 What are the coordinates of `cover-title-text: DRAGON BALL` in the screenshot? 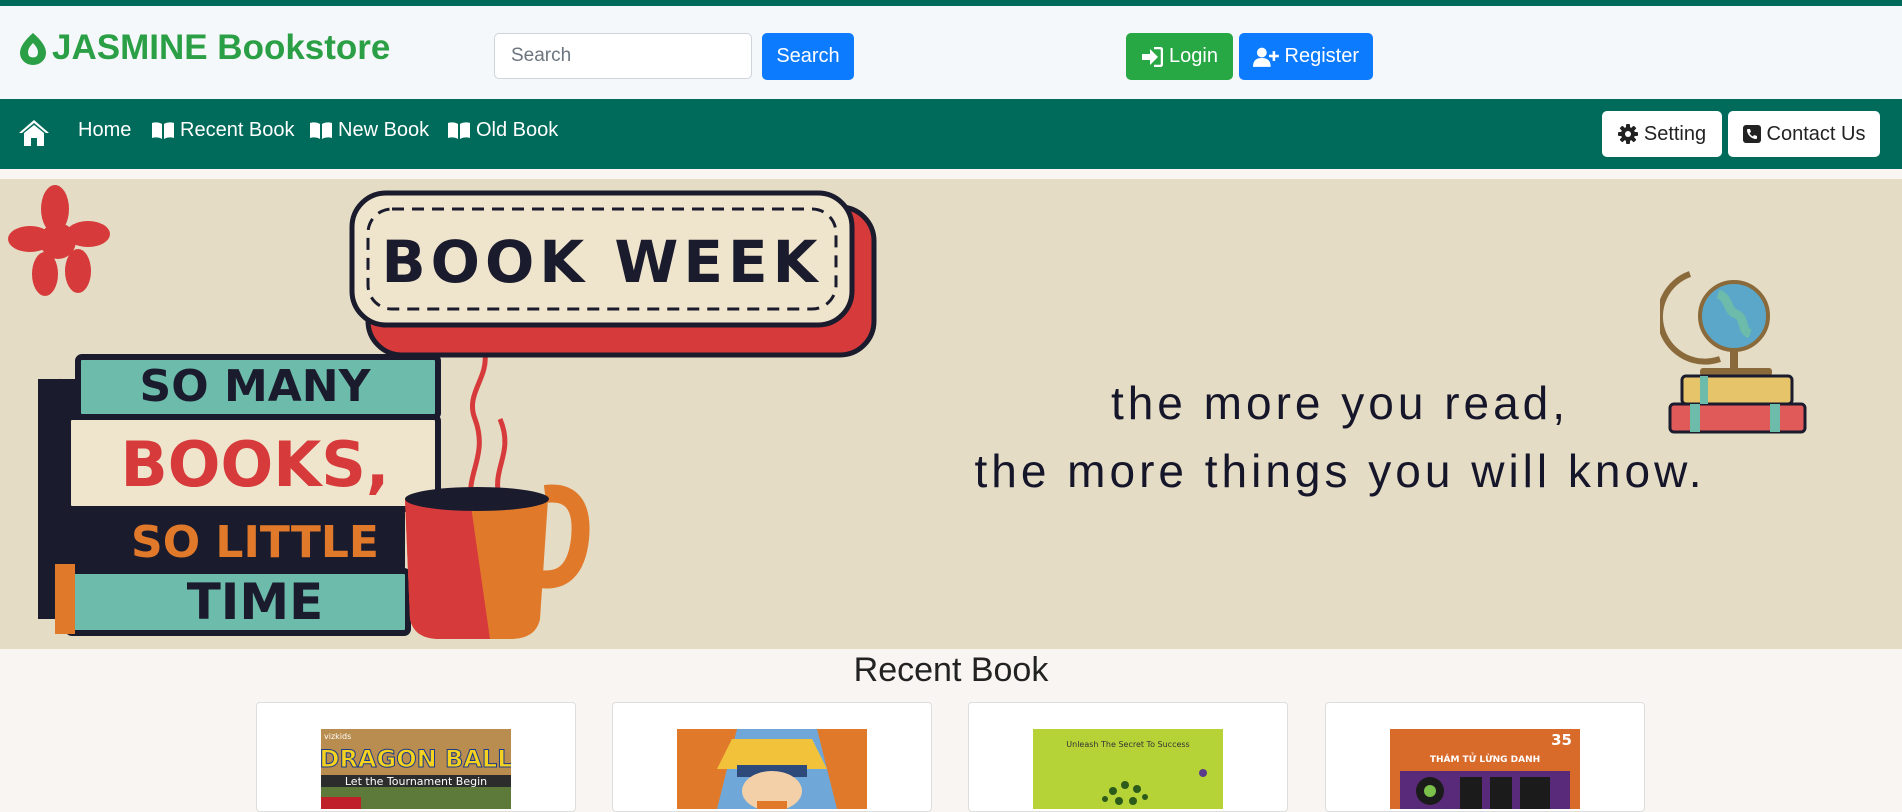 It's located at (416, 759).